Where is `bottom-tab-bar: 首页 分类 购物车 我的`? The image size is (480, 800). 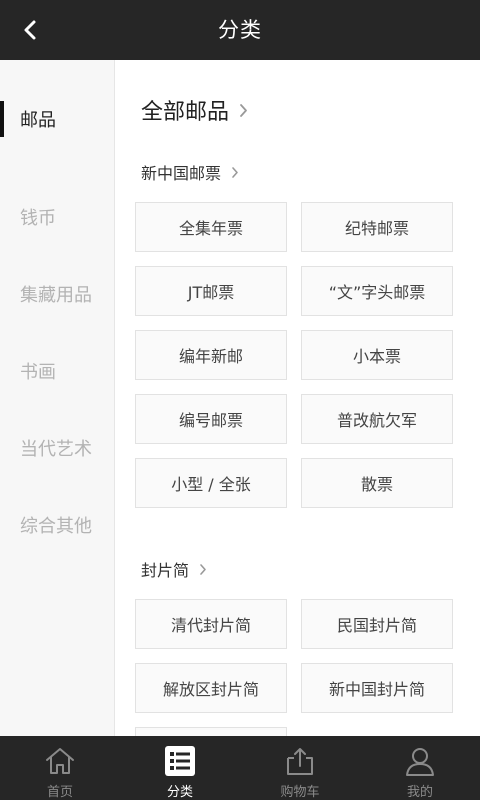 bottom-tab-bar: 首页 分类 购物车 我的 is located at coordinates (240, 768).